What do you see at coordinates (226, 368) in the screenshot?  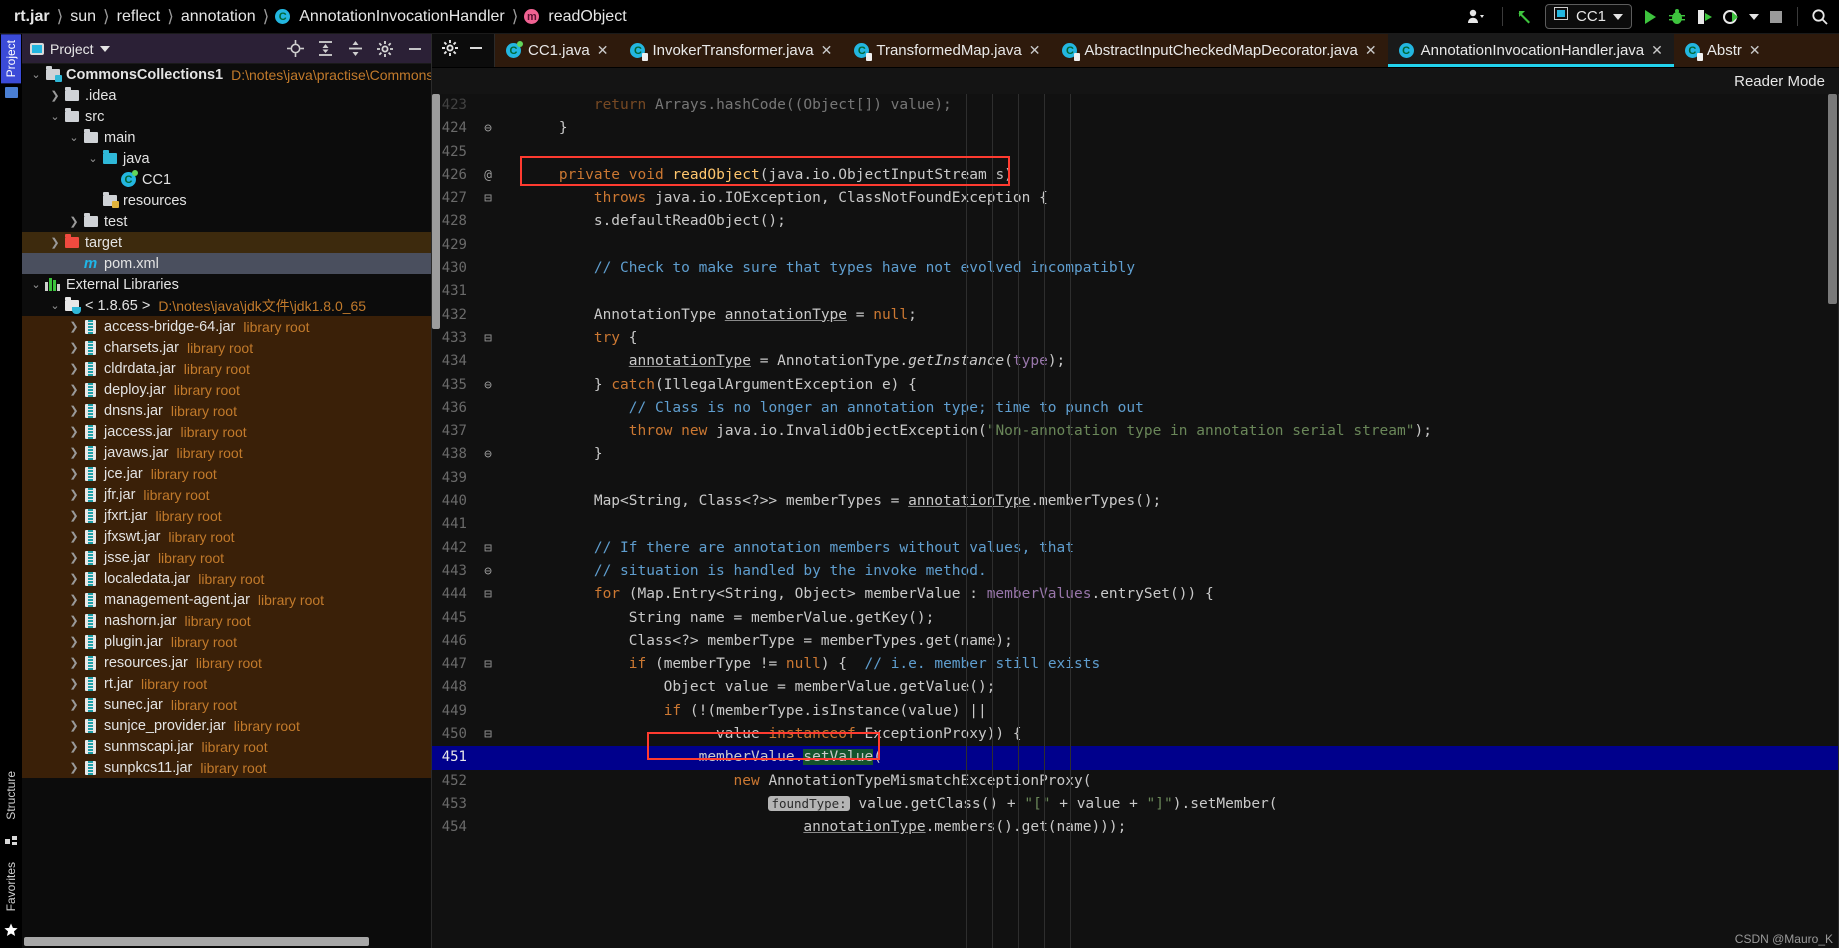 I see `tree-item-cldrdata-jar: ❯ cldrdata.jar library root` at bounding box center [226, 368].